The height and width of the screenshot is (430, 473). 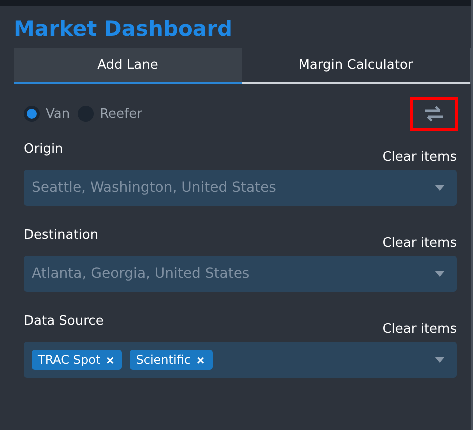 I want to click on radio-label: Van, so click(x=58, y=114).